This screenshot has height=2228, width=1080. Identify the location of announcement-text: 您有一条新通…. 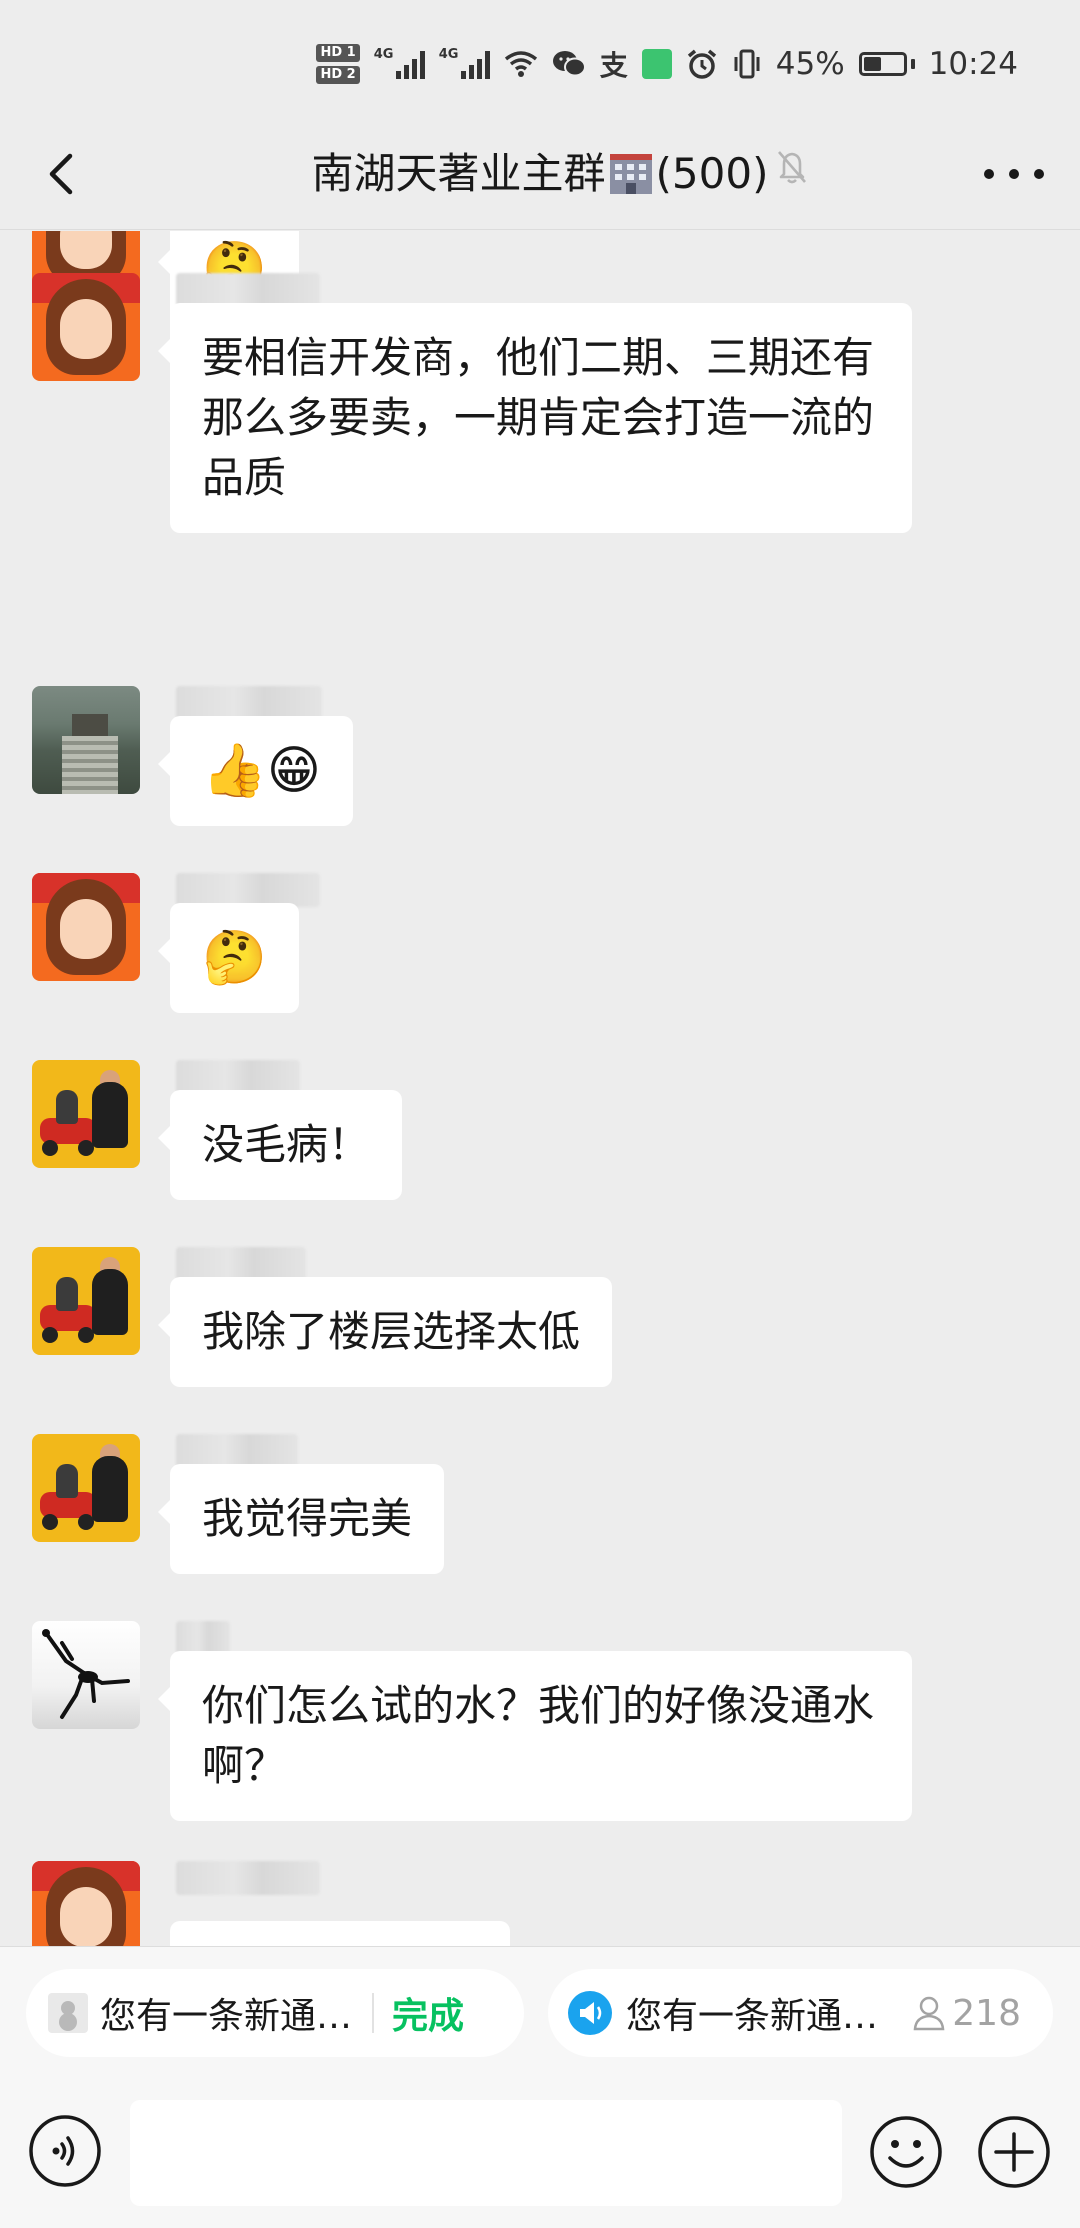
(752, 2016).